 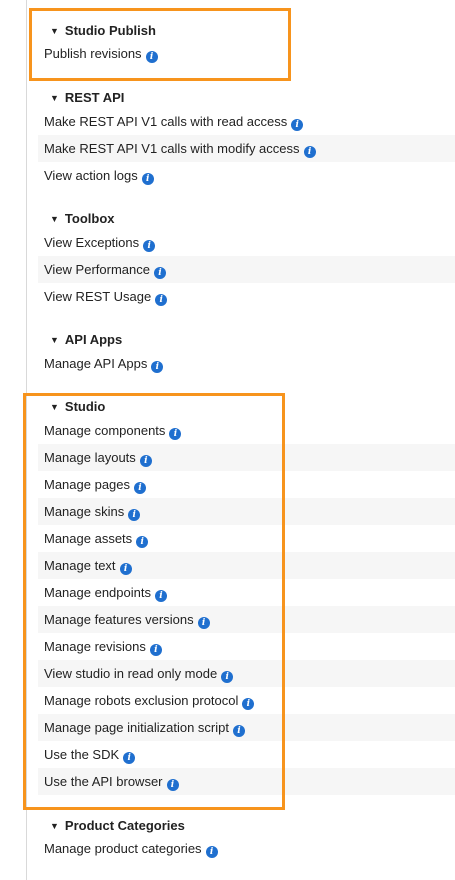 I want to click on section-header-toolbox: ▼ Toolbox, so click(x=82, y=219).